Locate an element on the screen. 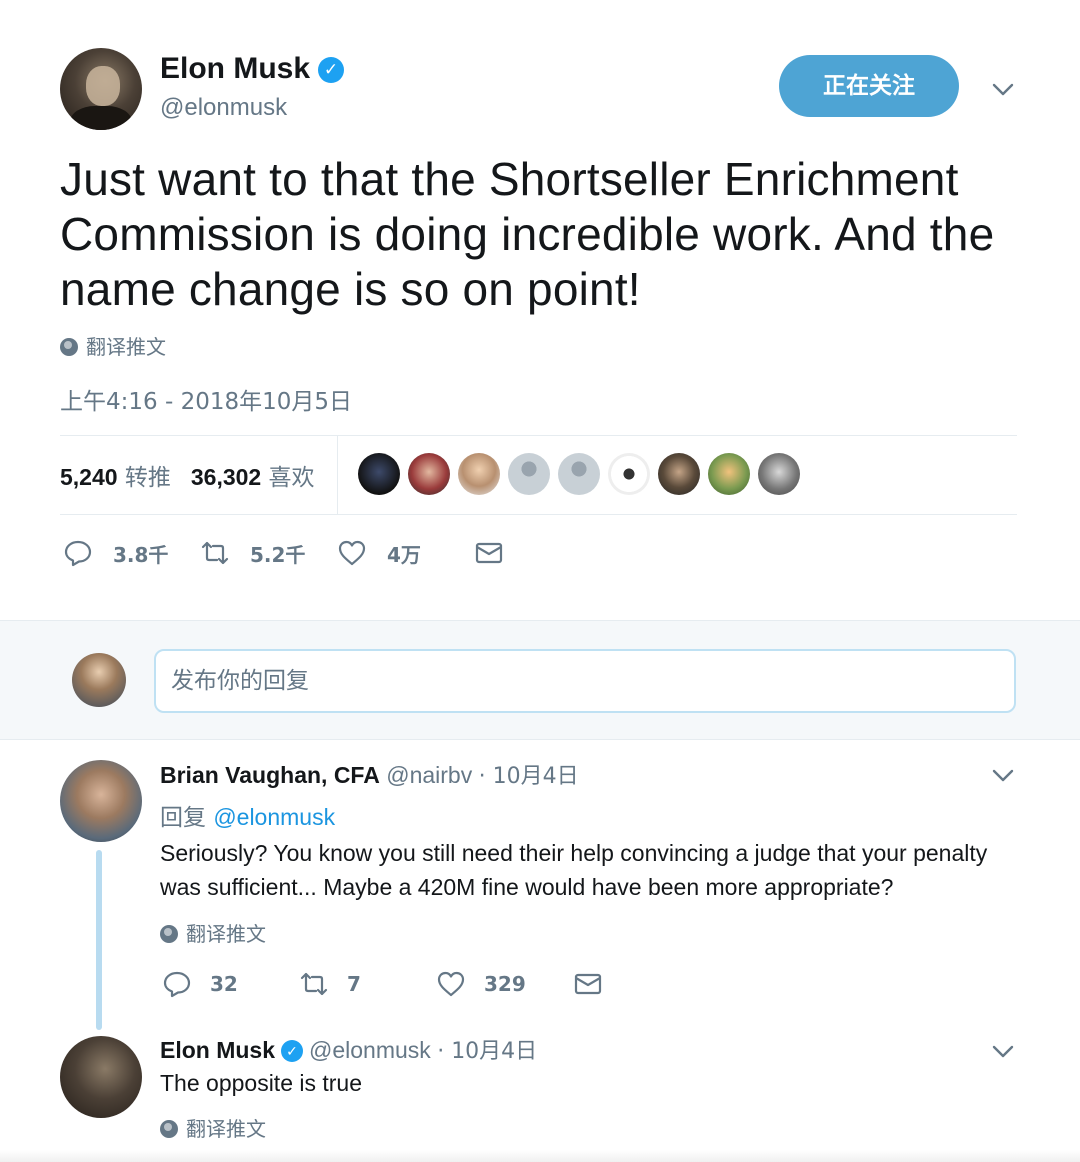  reply-actions: 32 7 329 is located at coordinates (392, 984).